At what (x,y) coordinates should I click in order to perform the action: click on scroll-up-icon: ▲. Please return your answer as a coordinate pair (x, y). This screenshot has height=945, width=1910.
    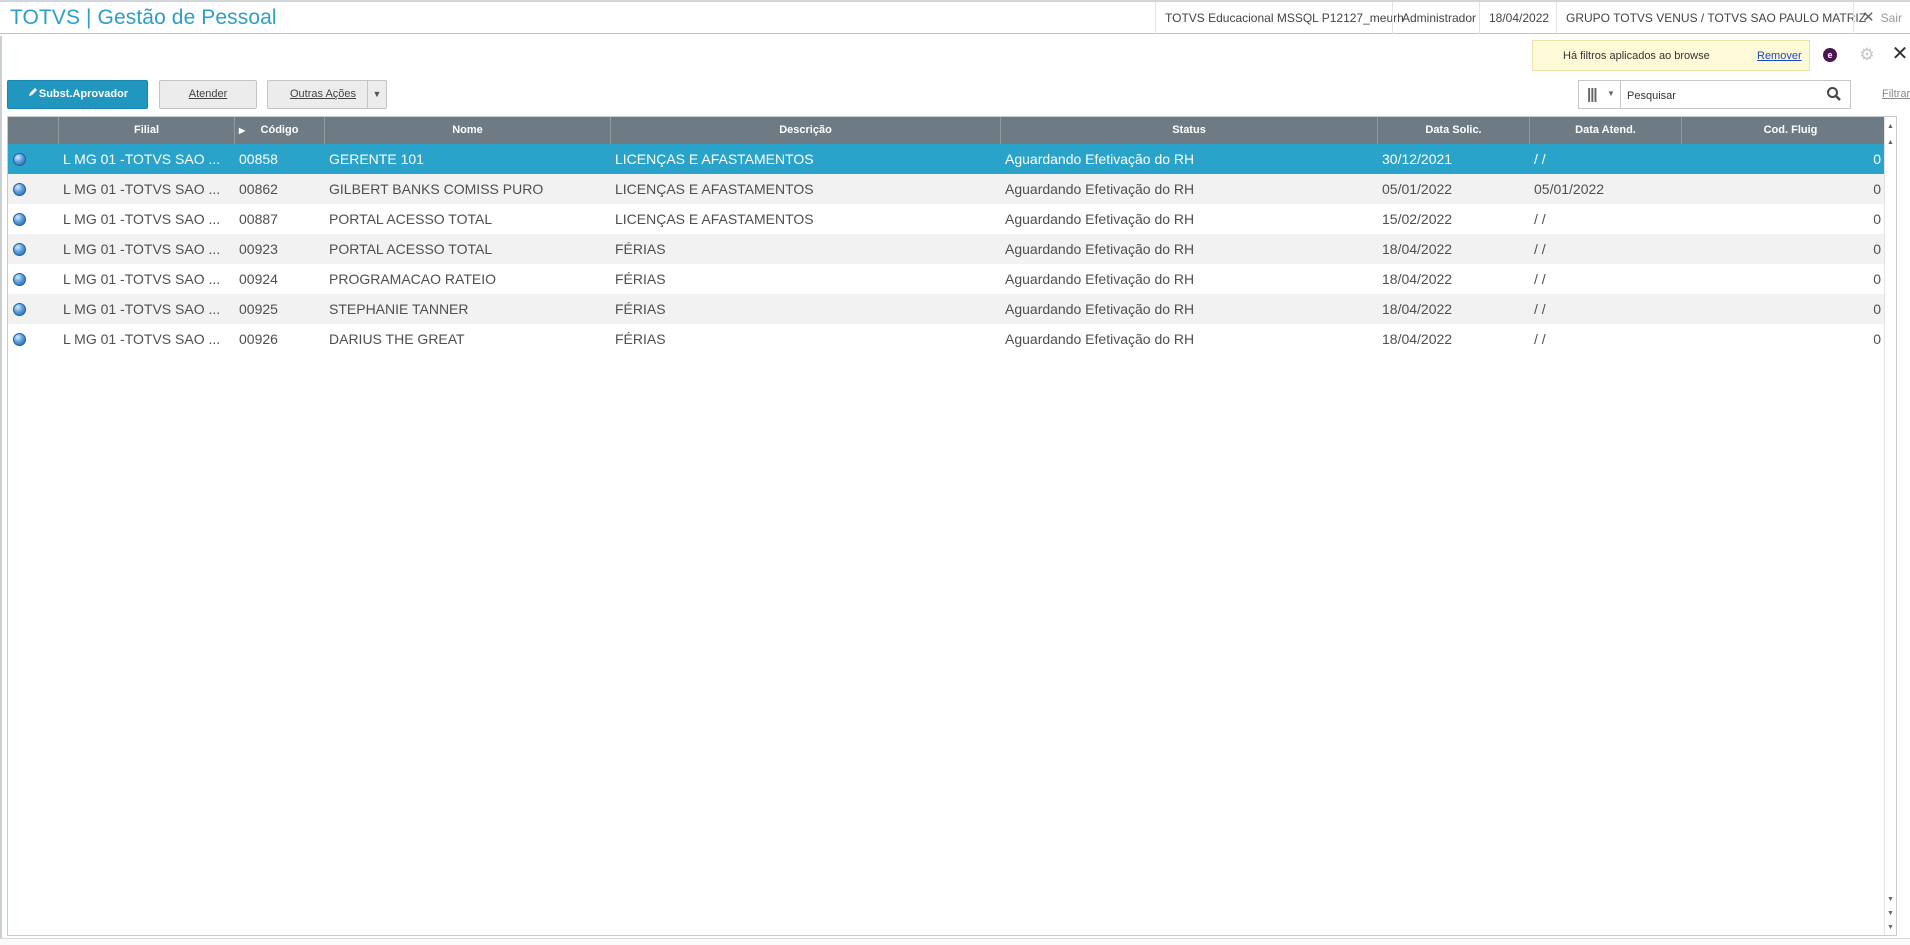
    Looking at the image, I should click on (1890, 142).